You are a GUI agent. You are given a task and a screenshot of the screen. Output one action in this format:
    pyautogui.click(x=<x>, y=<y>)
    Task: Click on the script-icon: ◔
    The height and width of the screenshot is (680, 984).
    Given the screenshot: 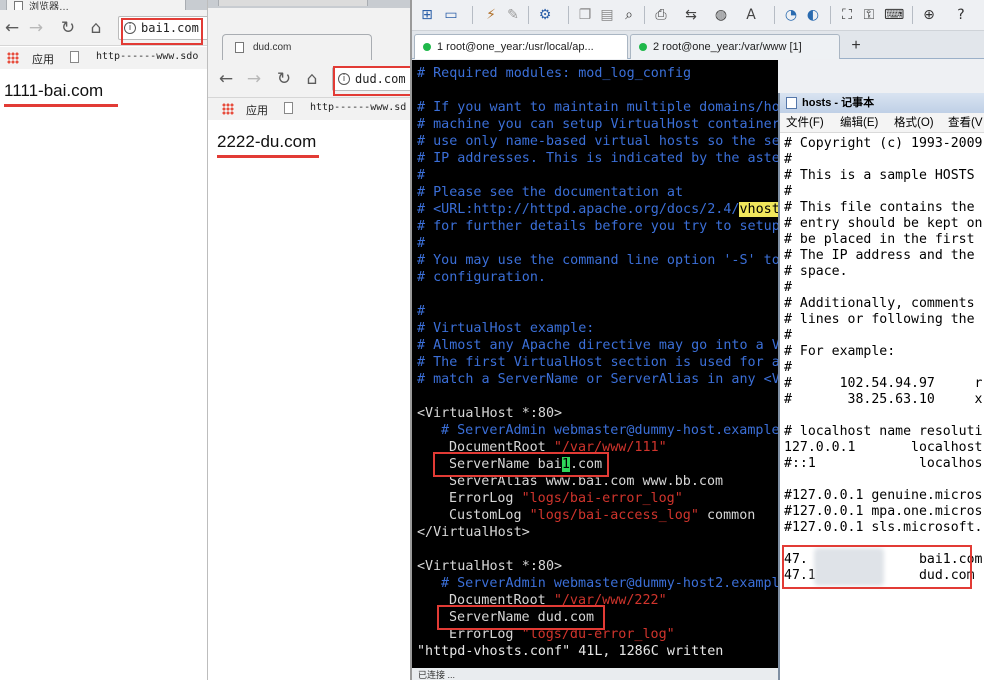 What is the action you would take?
    pyautogui.click(x=791, y=15)
    